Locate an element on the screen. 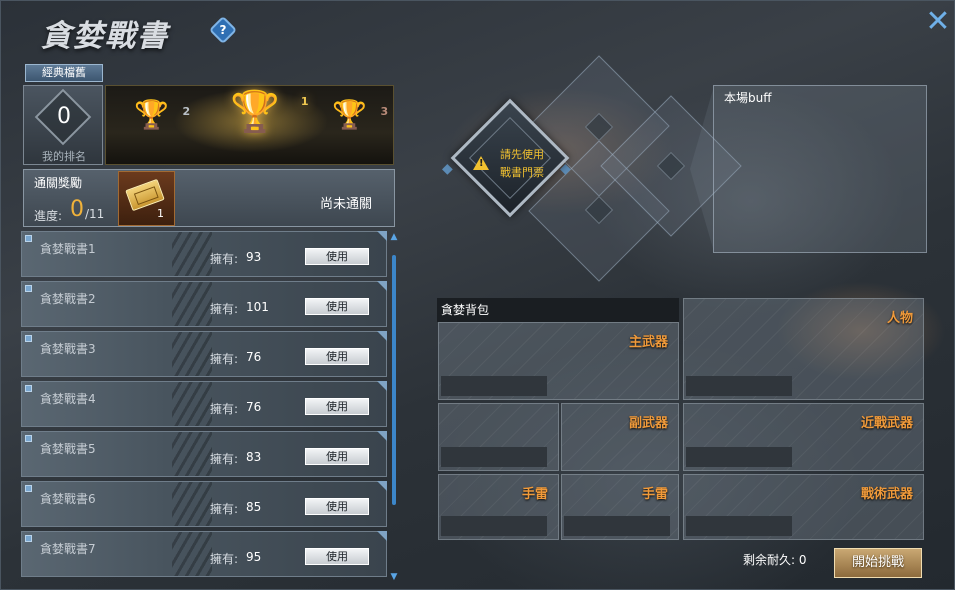 The width and height of the screenshot is (955, 590). list-item: 貪婪戰書2 擁有: 101 使用 is located at coordinates (204, 304).